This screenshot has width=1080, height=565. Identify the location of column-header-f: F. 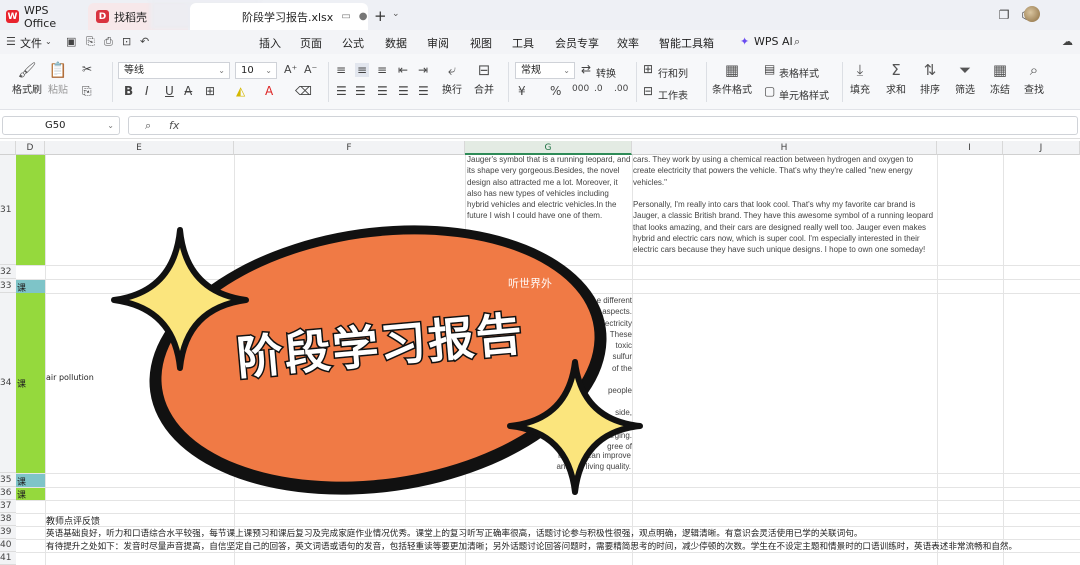
(349, 148).